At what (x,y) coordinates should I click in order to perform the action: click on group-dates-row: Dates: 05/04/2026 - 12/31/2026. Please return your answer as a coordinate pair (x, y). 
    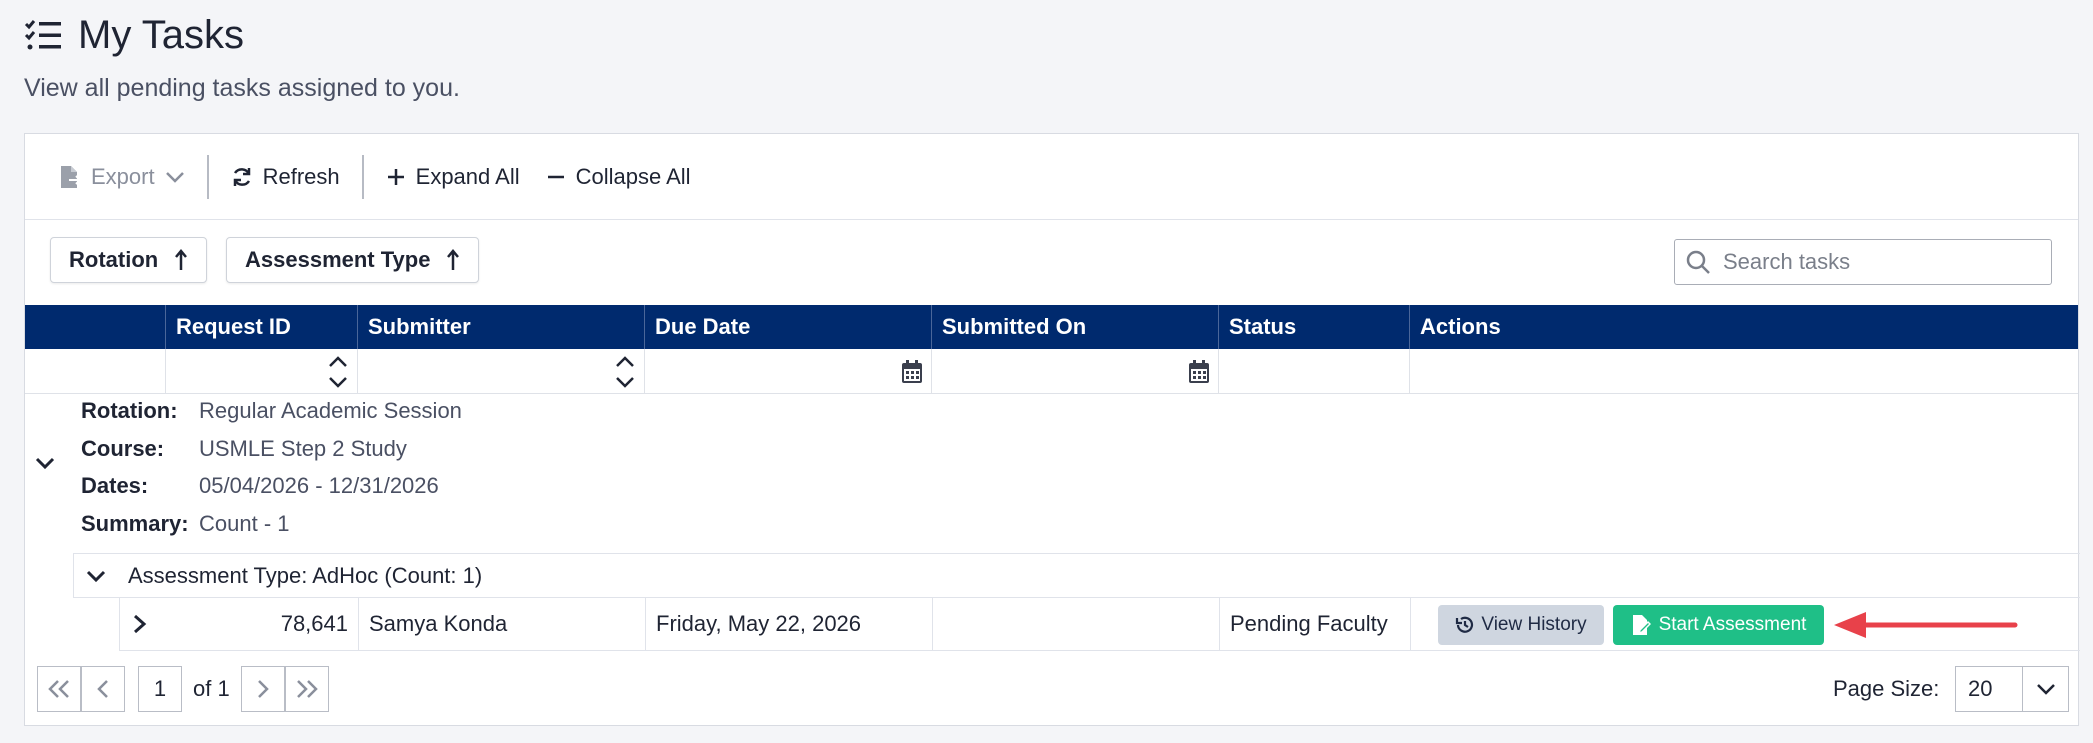
    Looking at the image, I should click on (260, 486).